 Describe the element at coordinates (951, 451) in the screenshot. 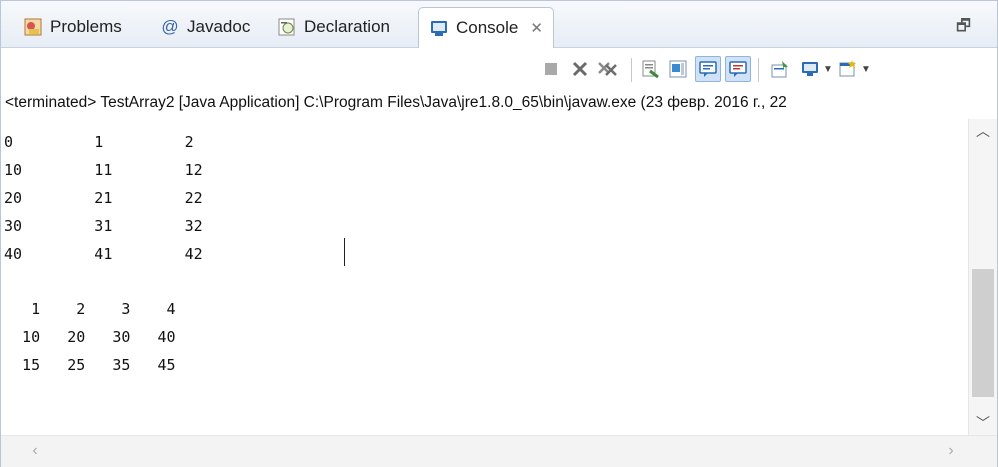

I see `scroll-right-icon: ›` at that location.